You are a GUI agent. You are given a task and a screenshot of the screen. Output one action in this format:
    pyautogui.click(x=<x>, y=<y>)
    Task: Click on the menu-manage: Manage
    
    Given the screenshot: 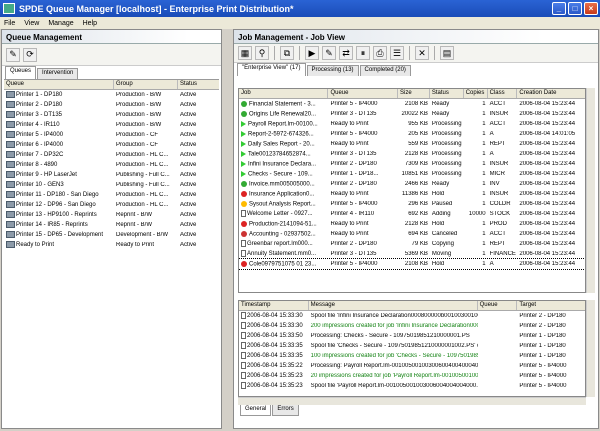 What is the action you would take?
    pyautogui.click(x=60, y=23)
    